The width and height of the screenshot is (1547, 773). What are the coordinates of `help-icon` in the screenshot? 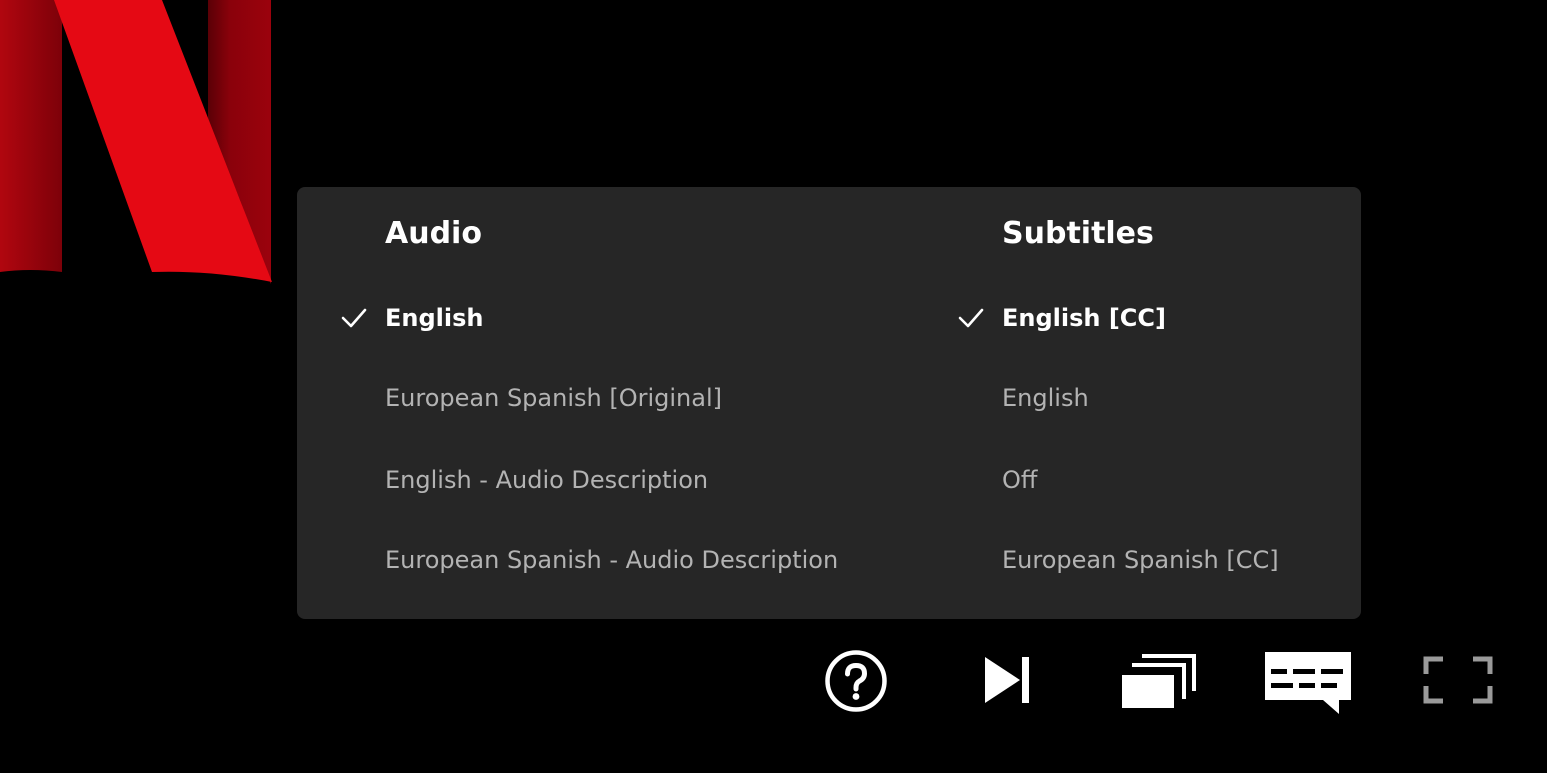 It's located at (856, 681).